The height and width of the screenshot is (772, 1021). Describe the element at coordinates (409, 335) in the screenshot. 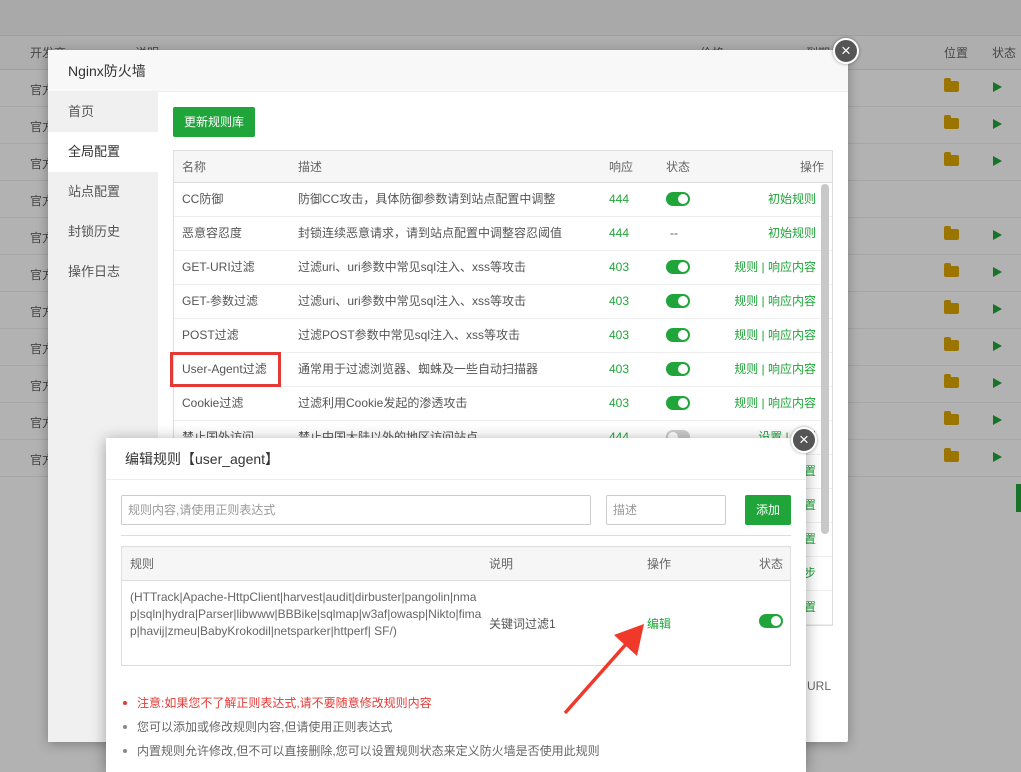

I see `rule-desc: 过滤POST参数中常见sql注入、xss等攻击` at that location.